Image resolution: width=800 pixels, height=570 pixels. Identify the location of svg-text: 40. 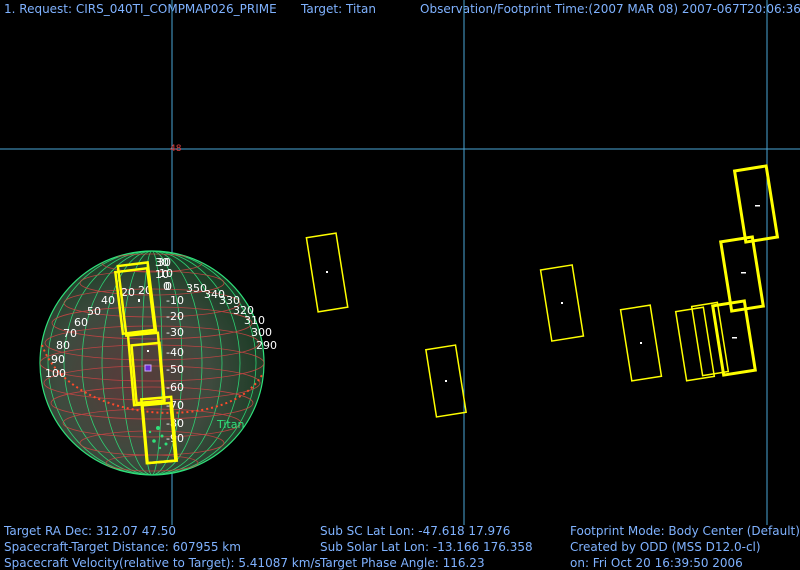
(108, 300).